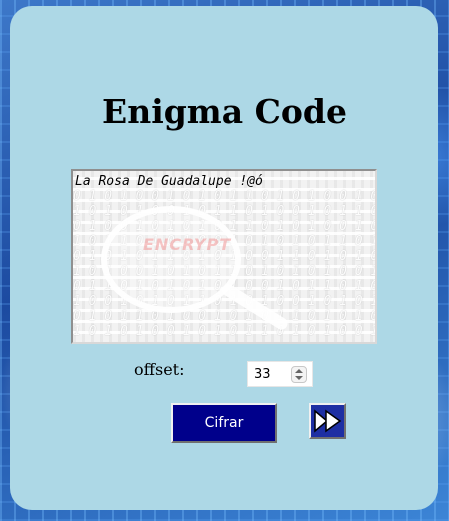  What do you see at coordinates (224, 111) in the screenshot?
I see `page-title: Enigma Code` at bounding box center [224, 111].